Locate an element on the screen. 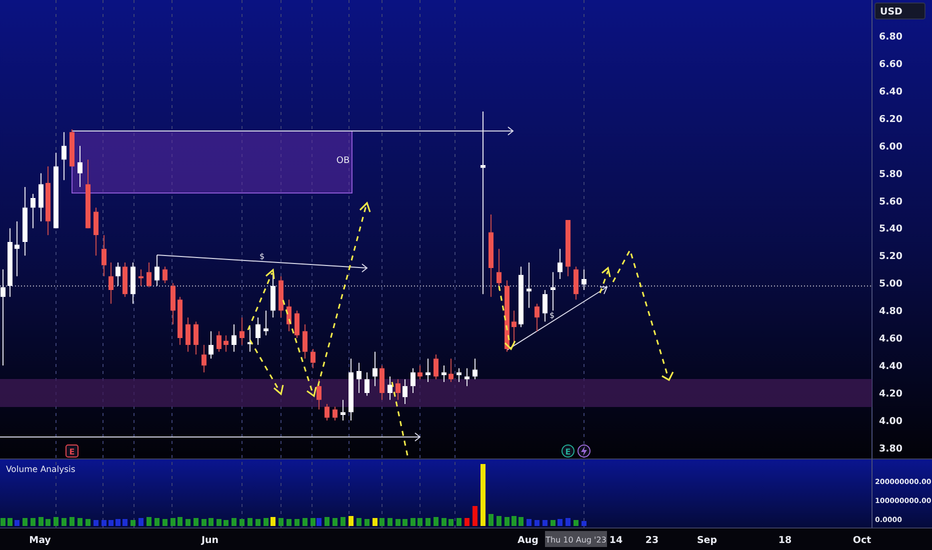 The height and width of the screenshot is (550, 932). time-tick: Aug is located at coordinates (528, 540).